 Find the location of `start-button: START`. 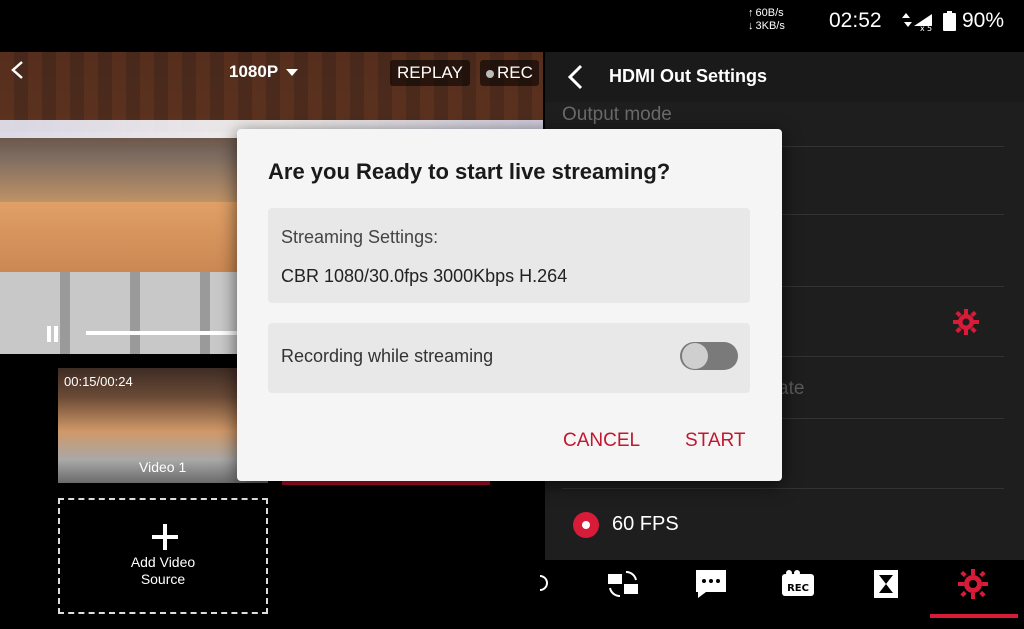

start-button: START is located at coordinates (715, 441).